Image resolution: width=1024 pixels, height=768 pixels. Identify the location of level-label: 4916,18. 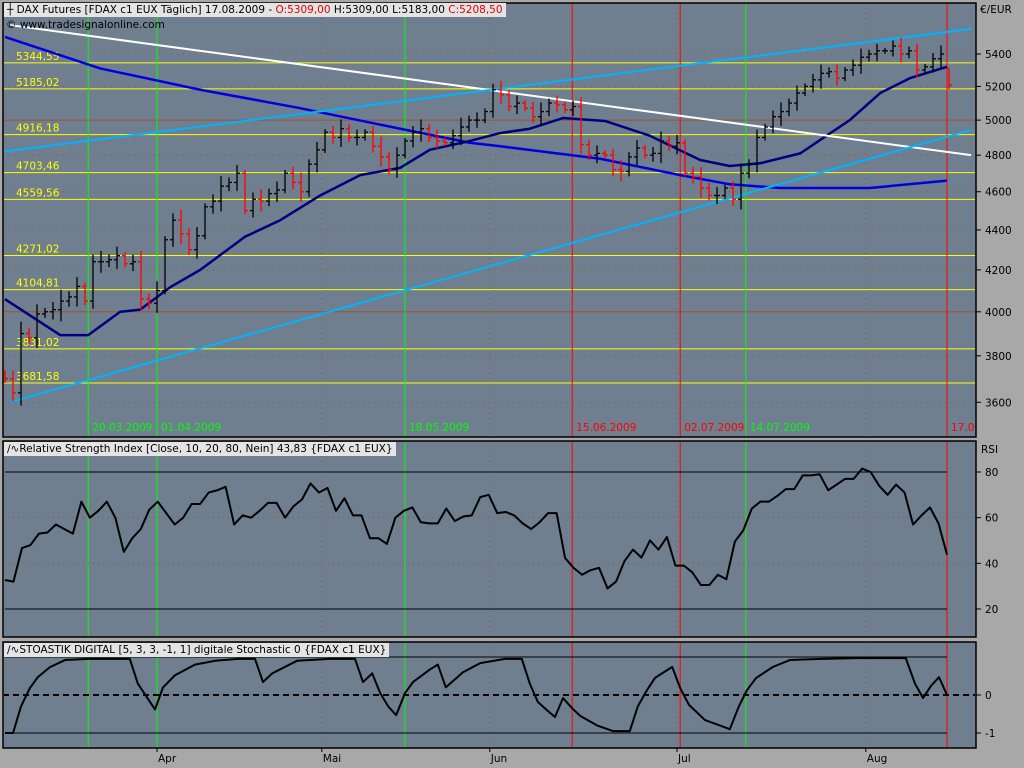
(37, 129).